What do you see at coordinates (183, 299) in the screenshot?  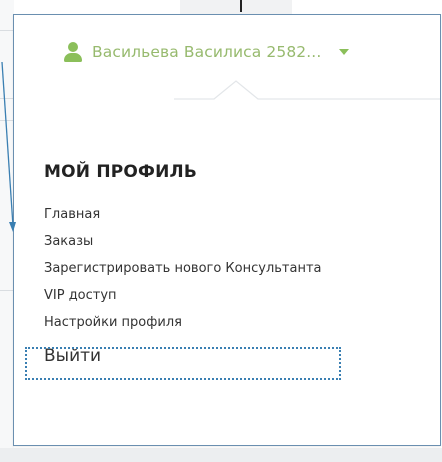 I see `menu-item-vip-access: VIP доступ` at bounding box center [183, 299].